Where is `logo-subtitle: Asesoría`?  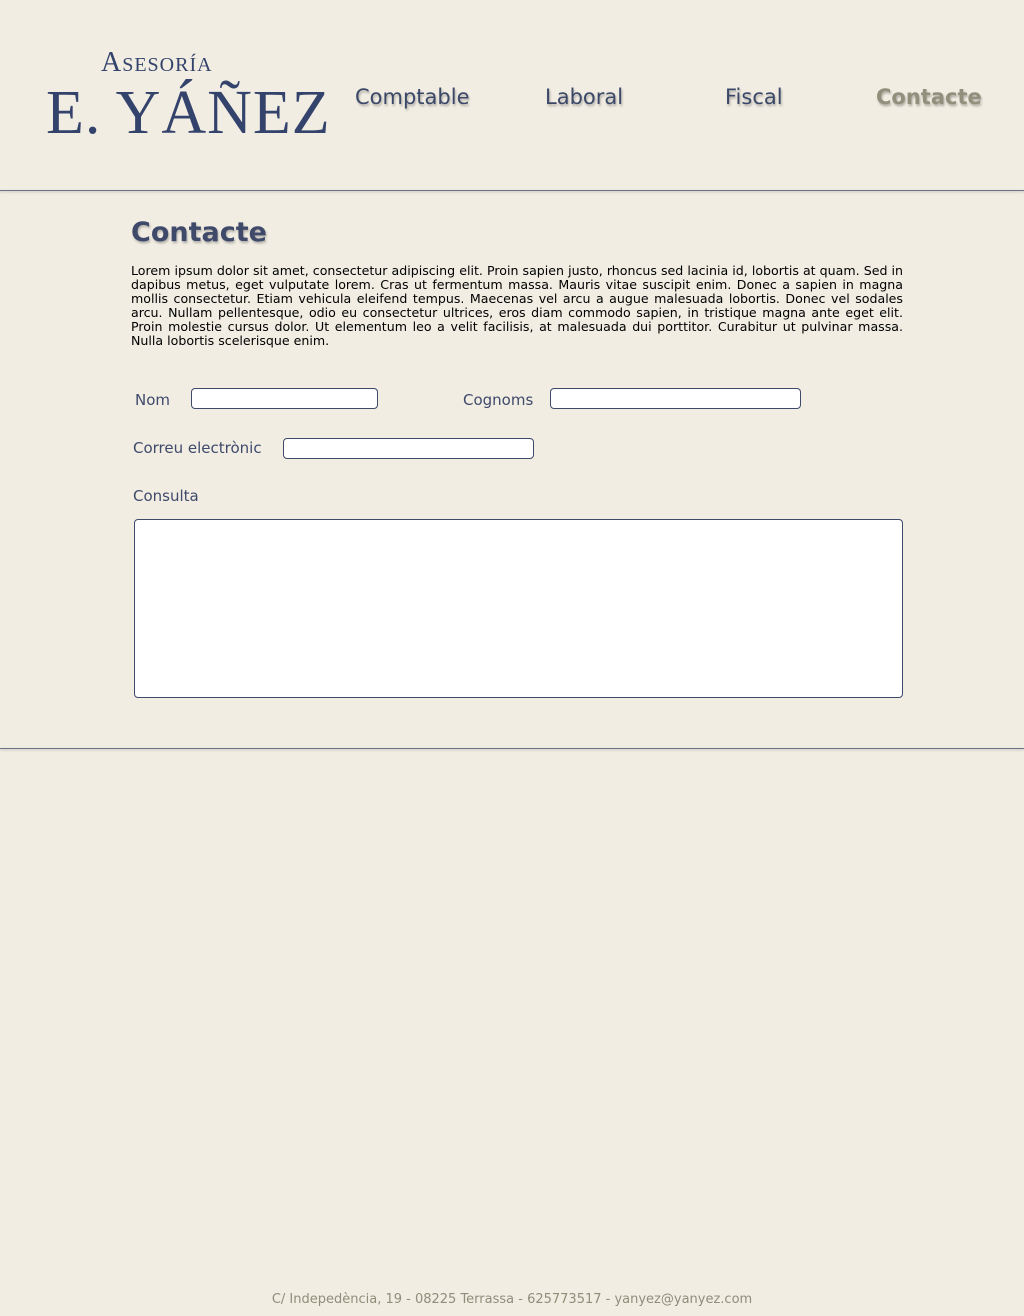
logo-subtitle: Asesoría is located at coordinates (157, 62).